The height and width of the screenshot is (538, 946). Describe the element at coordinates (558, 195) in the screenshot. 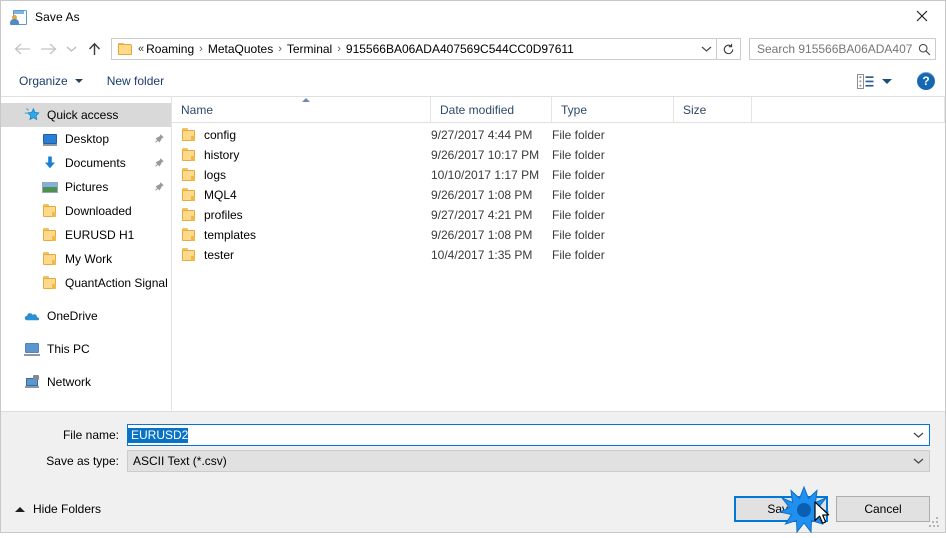

I see `table-row: MQL4 9/26/2017 1:08 PM File folder` at that location.